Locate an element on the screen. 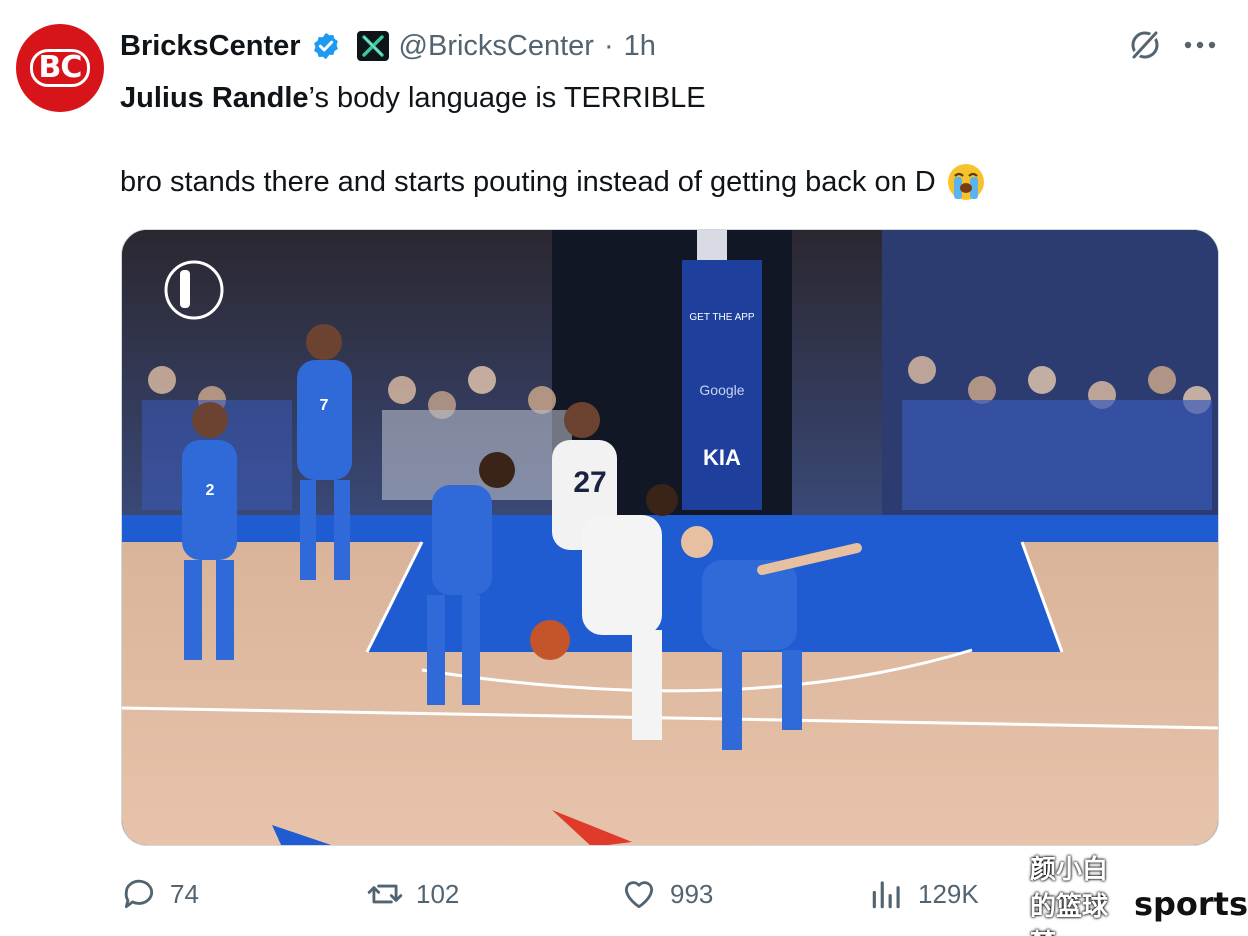 The width and height of the screenshot is (1248, 936). repost-count: 102 is located at coordinates (438, 893).